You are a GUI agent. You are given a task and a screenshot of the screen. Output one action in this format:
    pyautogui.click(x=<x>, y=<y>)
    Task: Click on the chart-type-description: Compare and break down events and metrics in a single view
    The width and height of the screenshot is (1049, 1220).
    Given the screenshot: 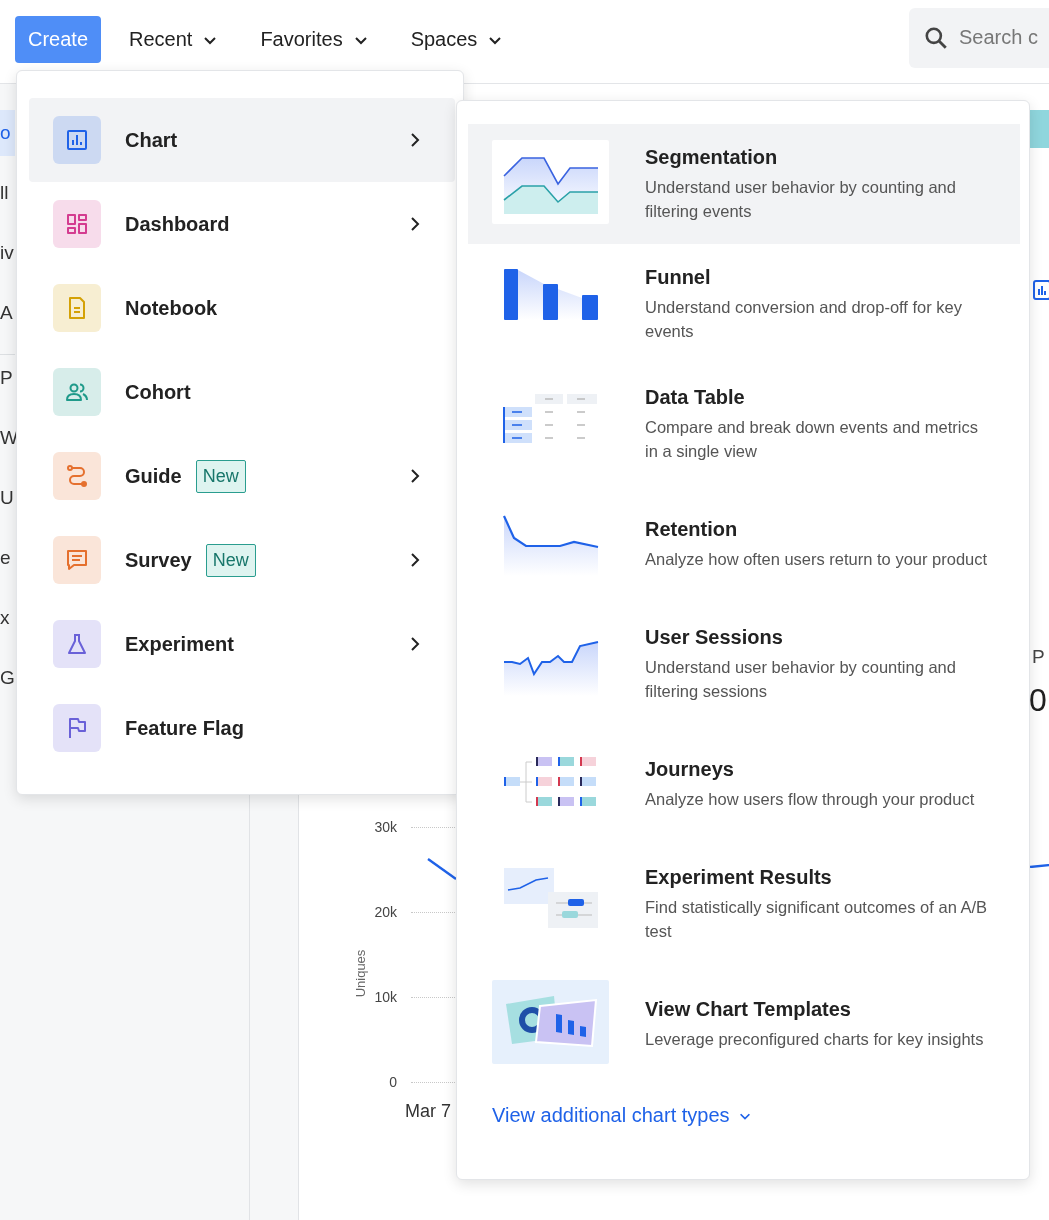 What is the action you would take?
    pyautogui.click(x=812, y=439)
    